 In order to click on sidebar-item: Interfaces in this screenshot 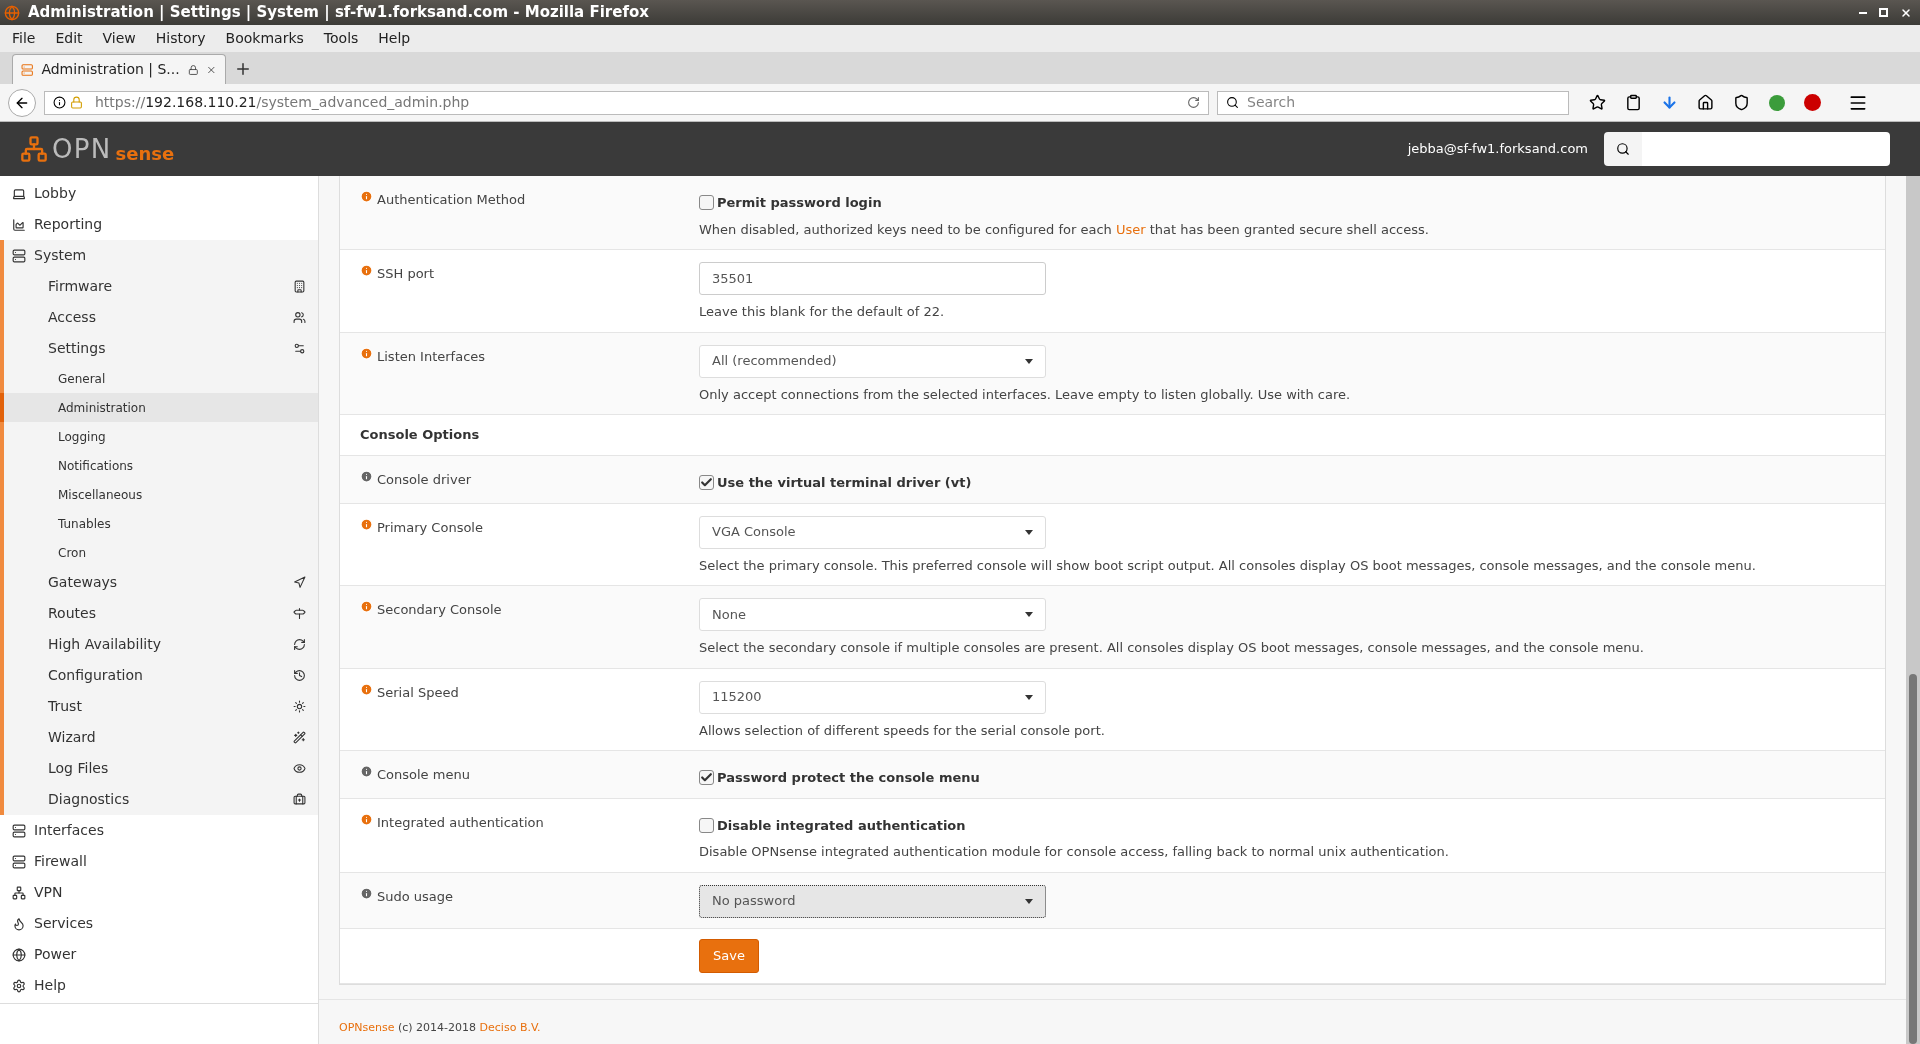, I will do `click(159, 830)`.